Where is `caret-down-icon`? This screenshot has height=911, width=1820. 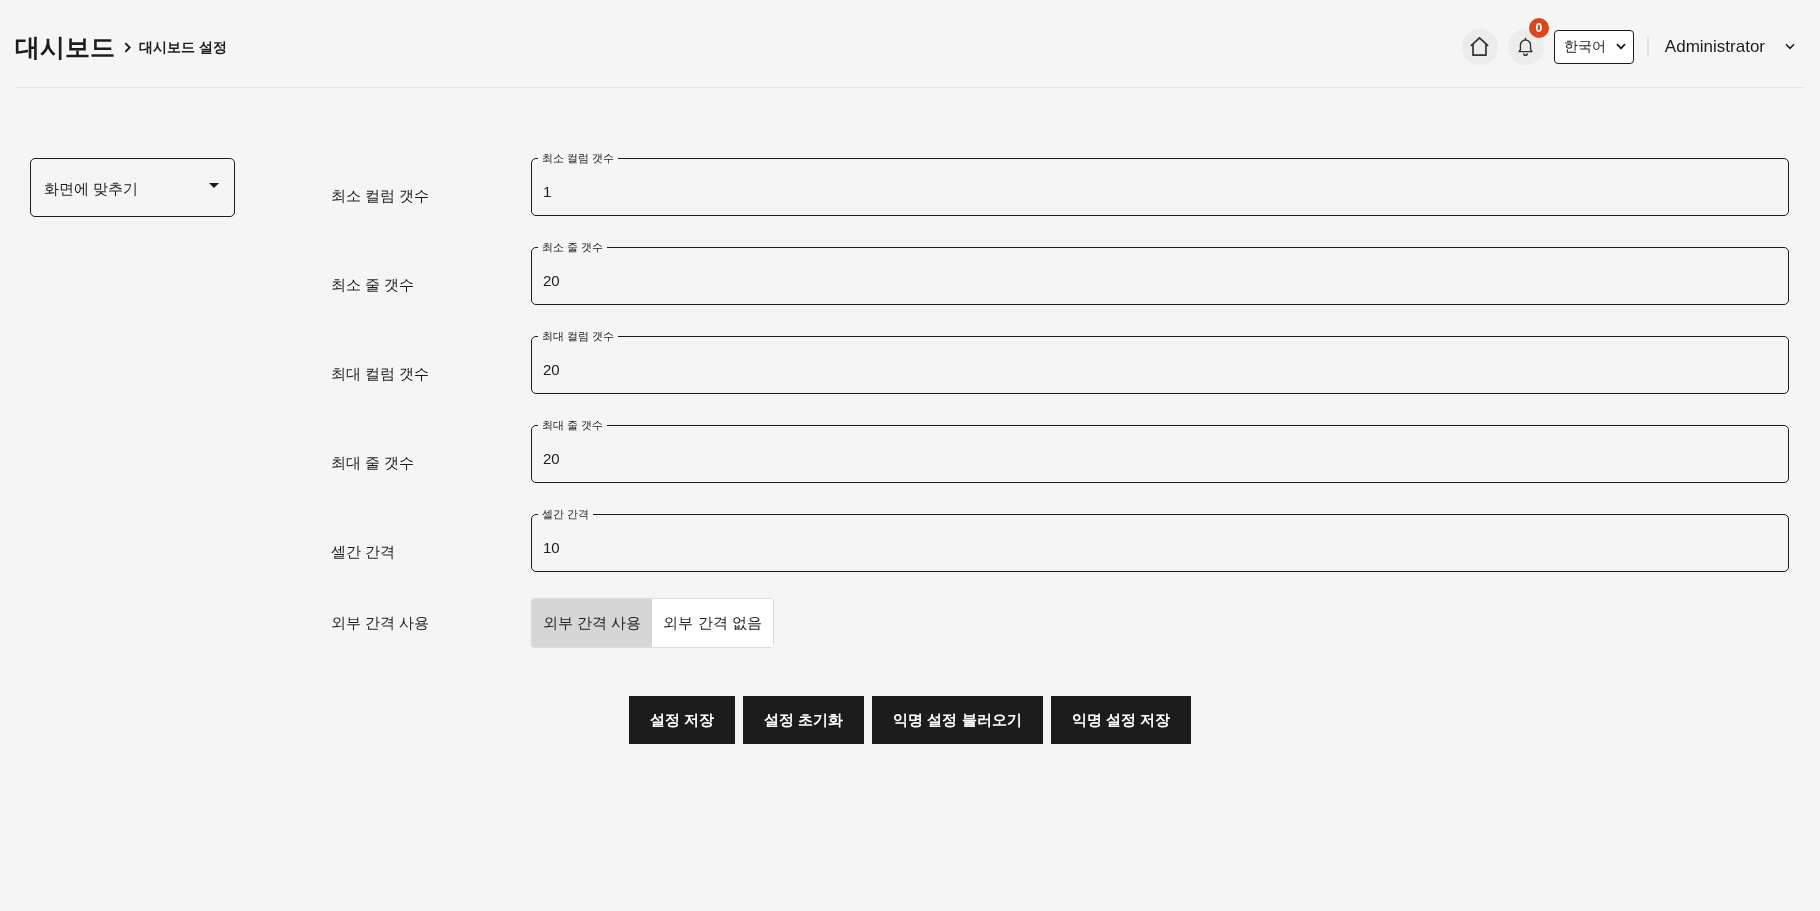 caret-down-icon is located at coordinates (214, 185).